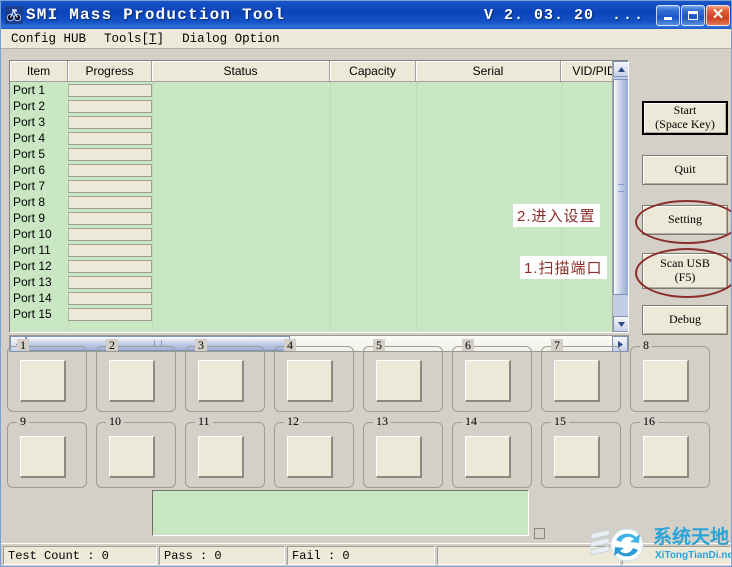 The height and width of the screenshot is (567, 732). What do you see at coordinates (685, 110) in the screenshot?
I see `start-button-label-line1: Start` at bounding box center [685, 110].